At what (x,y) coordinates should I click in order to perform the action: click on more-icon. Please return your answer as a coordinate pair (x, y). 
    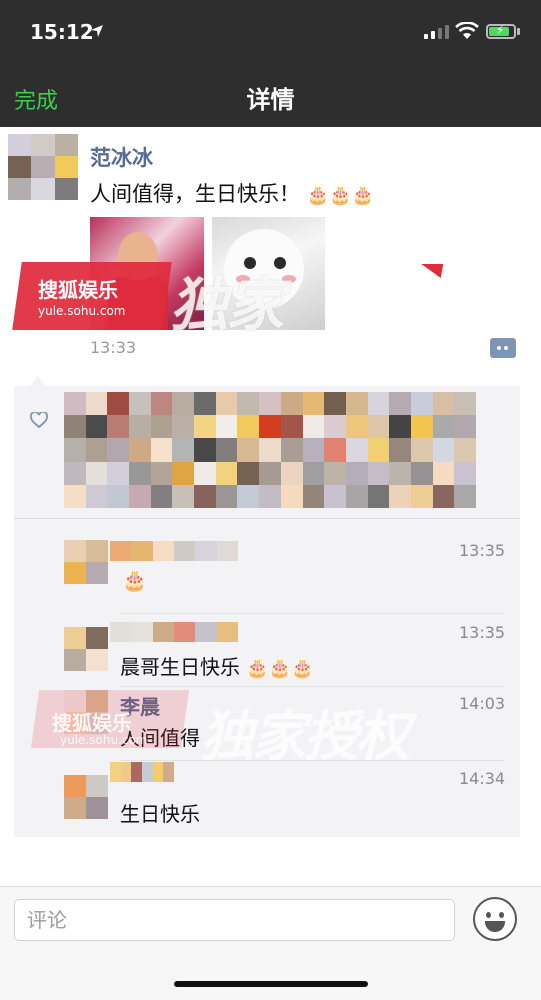
    Looking at the image, I should click on (503, 348).